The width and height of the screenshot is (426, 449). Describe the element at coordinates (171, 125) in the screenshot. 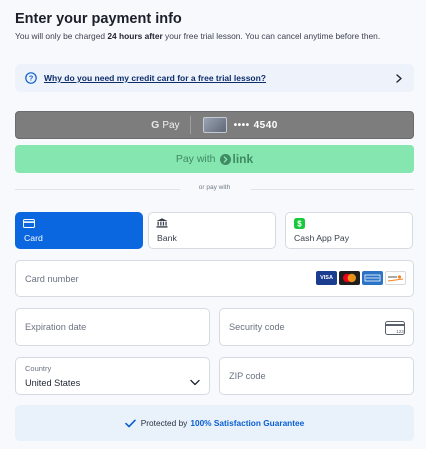

I see `google-pay-label: Pay` at that location.